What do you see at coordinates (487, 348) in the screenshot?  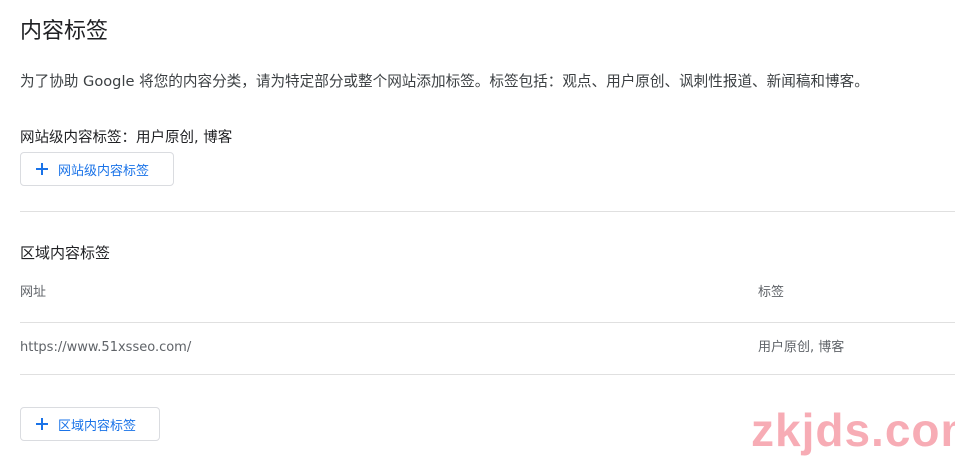 I see `table-row: https://www.51xsseo.com/ 用户原创, 博客` at bounding box center [487, 348].